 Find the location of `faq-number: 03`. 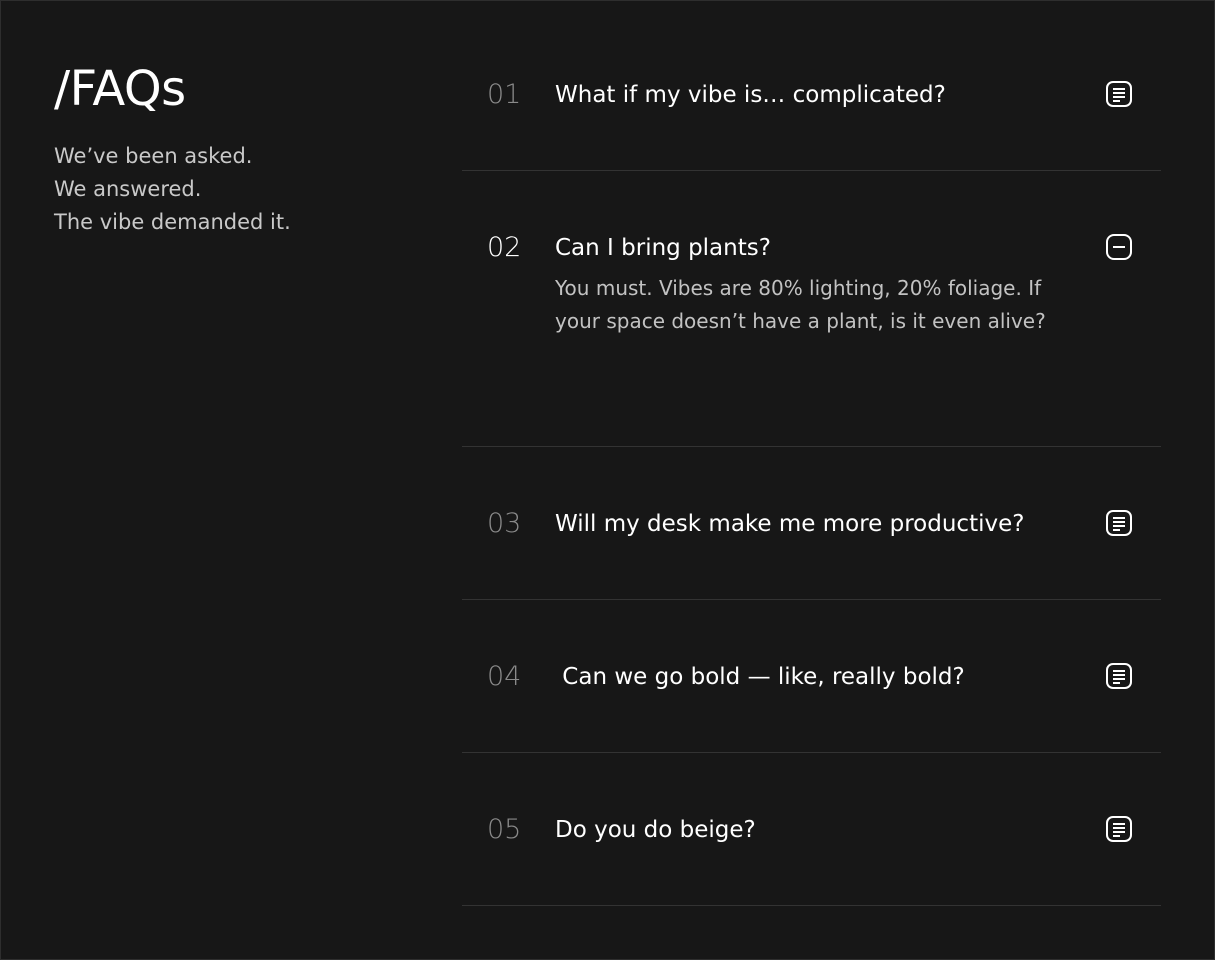

faq-number: 03 is located at coordinates (504, 523).